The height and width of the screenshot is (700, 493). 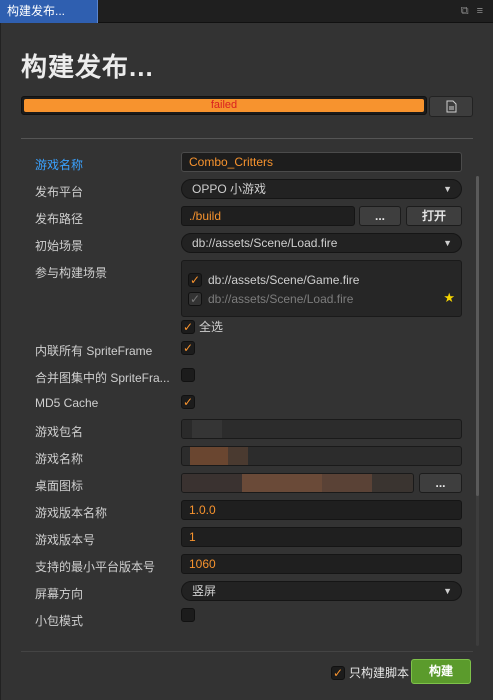 I want to click on scene-item-load: ✓ db://assets/Scene/Load.fire, so click(x=270, y=299).